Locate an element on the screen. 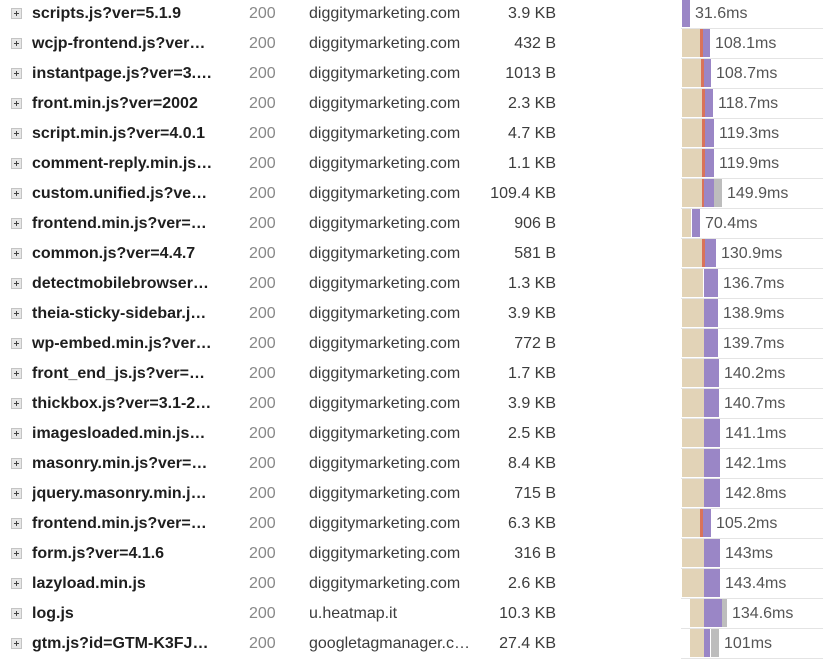 The width and height of the screenshot is (823, 659). request-duration: 70.4ms is located at coordinates (731, 223).